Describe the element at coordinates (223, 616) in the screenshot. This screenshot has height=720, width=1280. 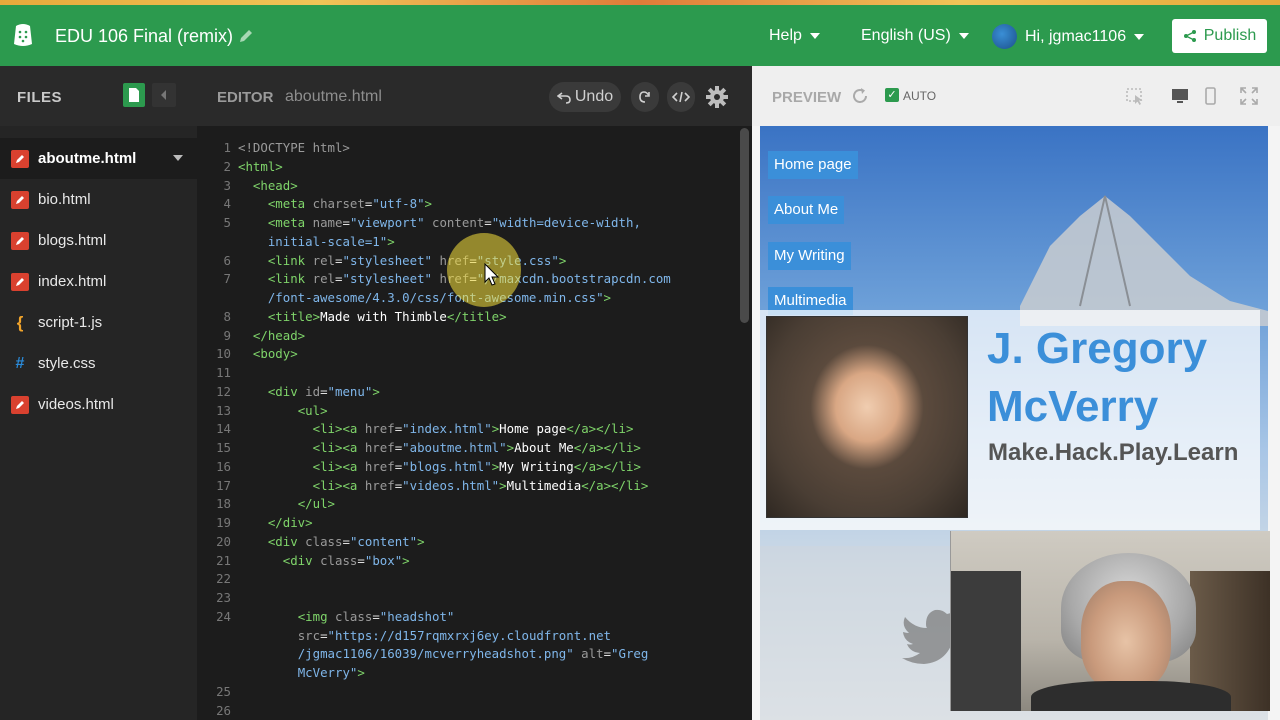
I see `line-number: 24` at that location.